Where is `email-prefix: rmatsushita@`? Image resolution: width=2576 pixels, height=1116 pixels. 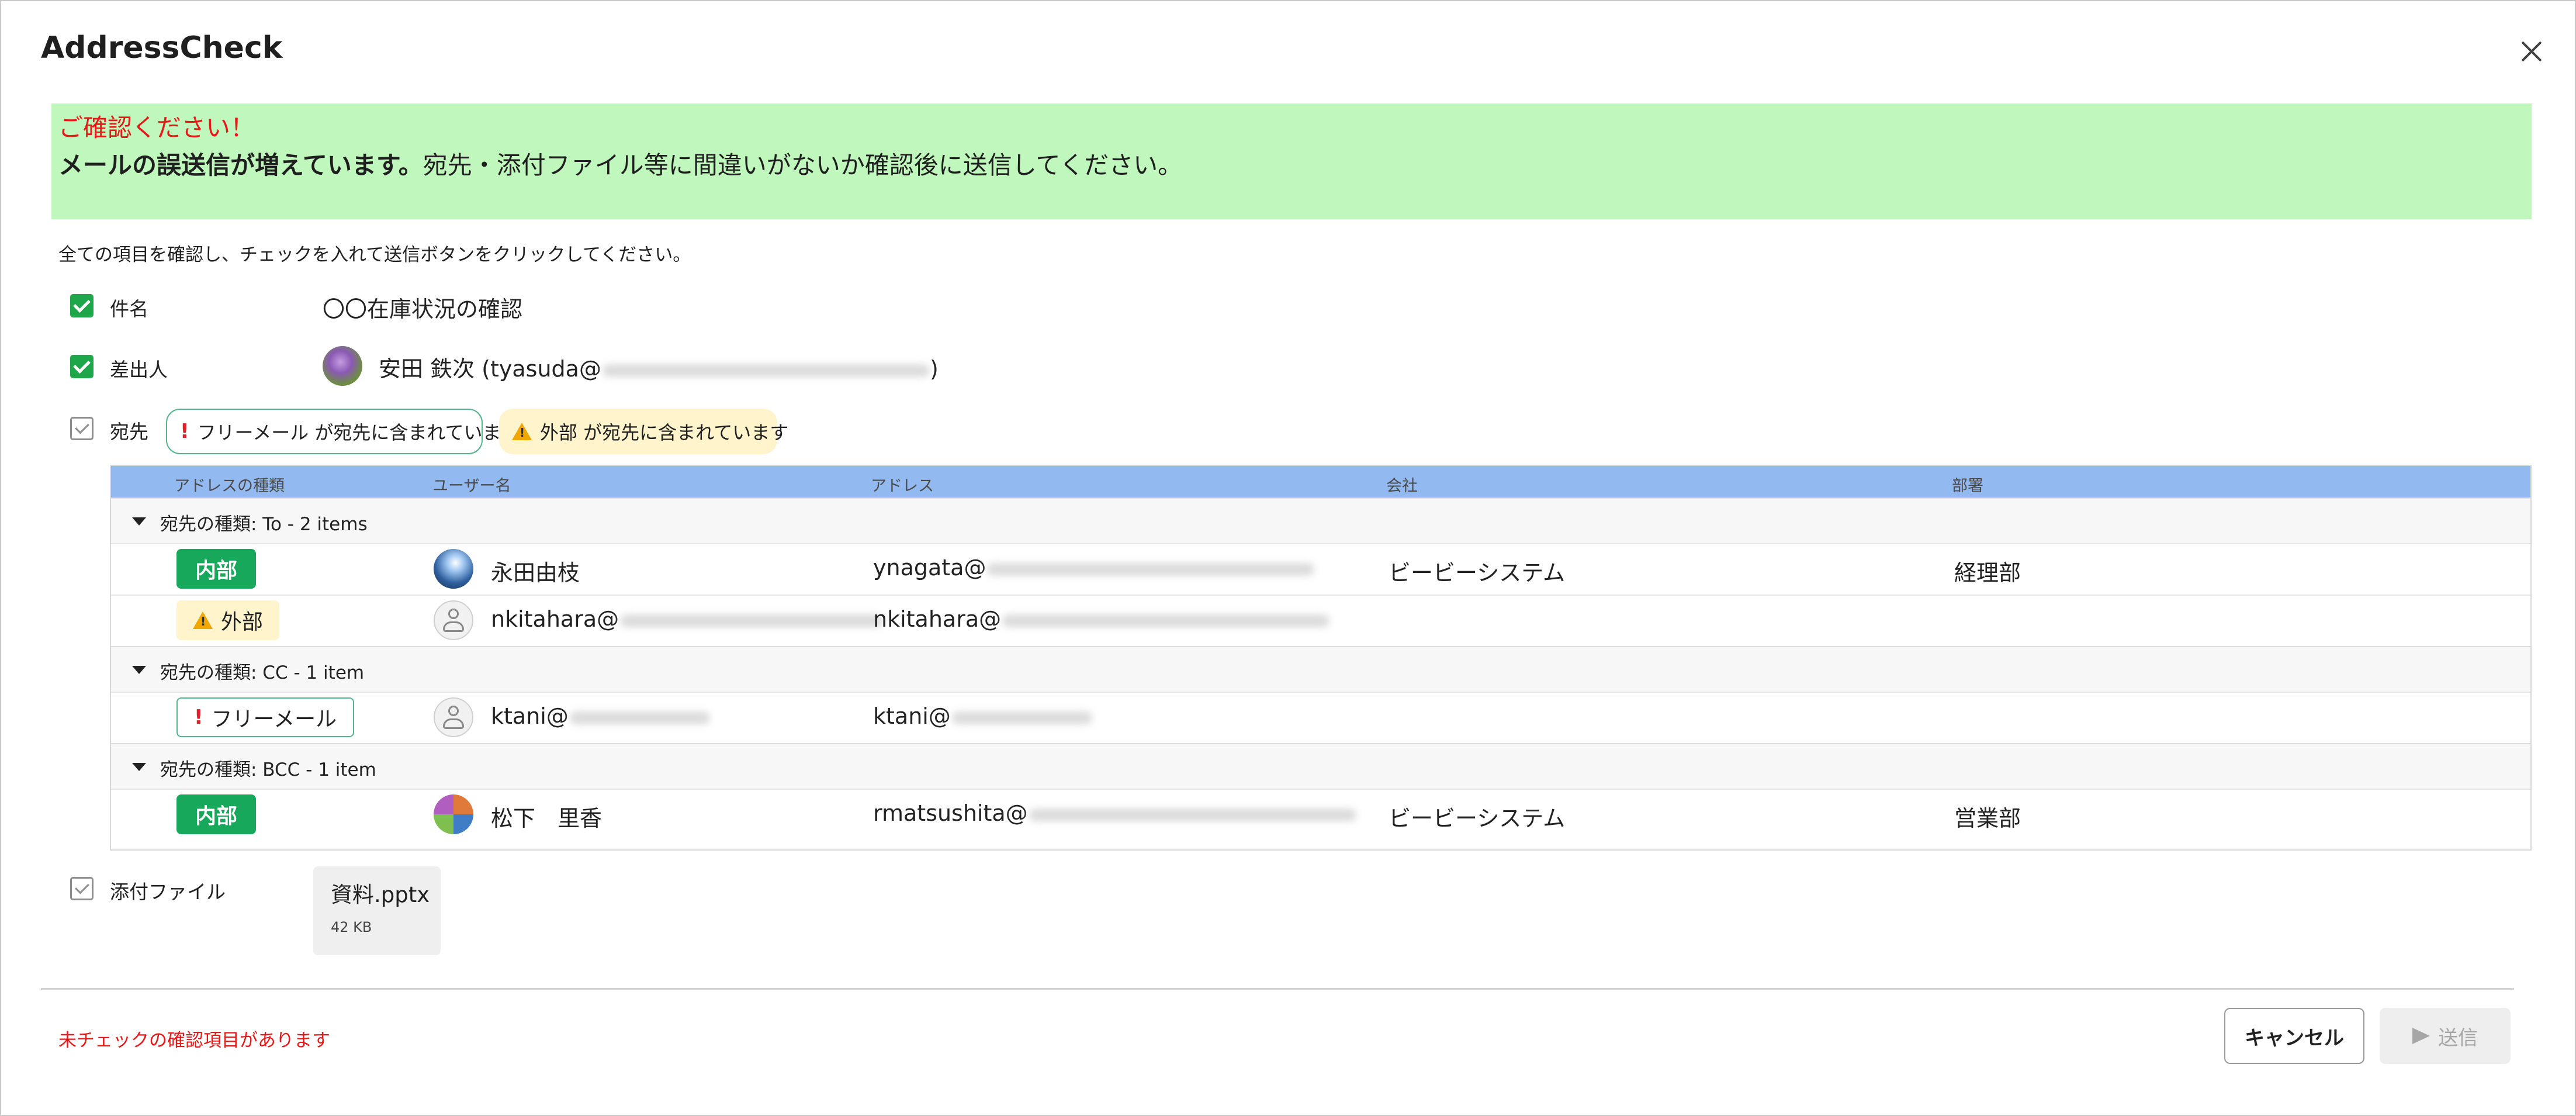
email-prefix: rmatsushita@ is located at coordinates (951, 813).